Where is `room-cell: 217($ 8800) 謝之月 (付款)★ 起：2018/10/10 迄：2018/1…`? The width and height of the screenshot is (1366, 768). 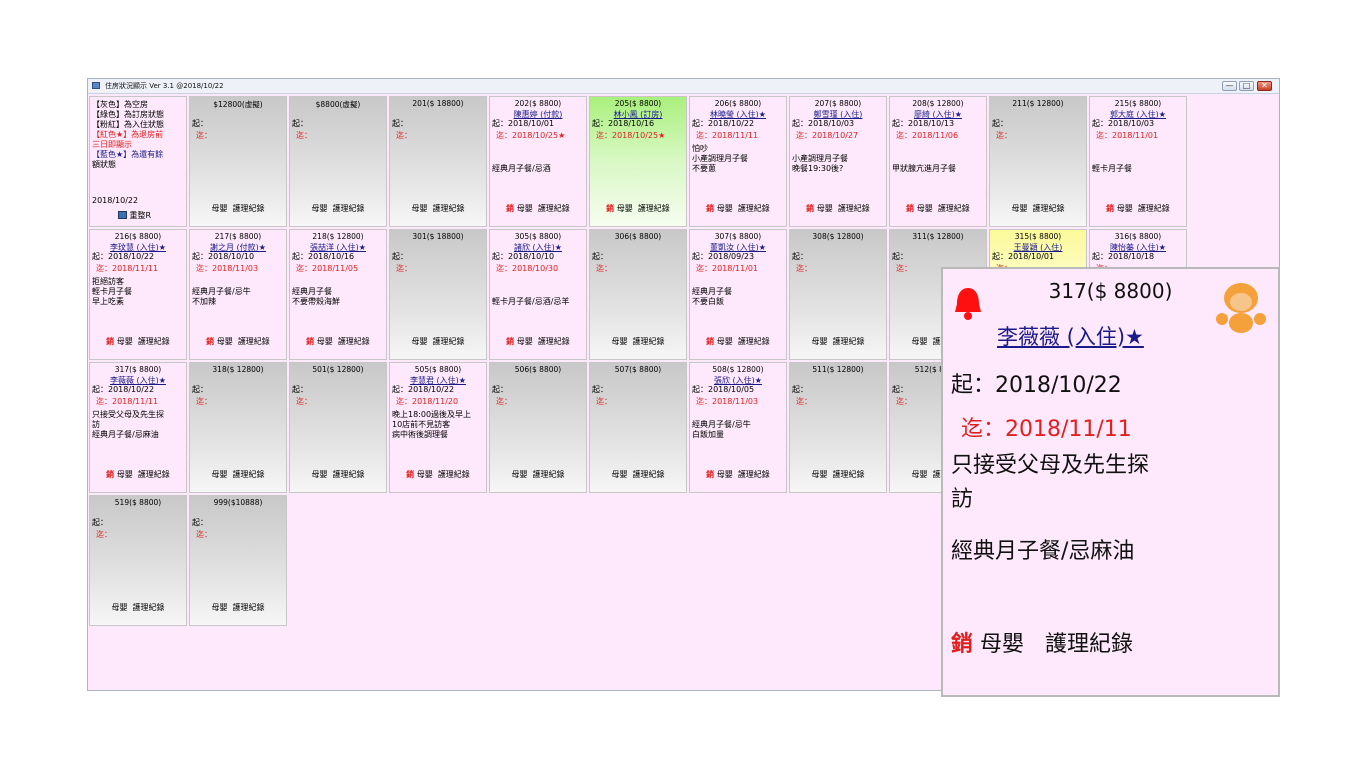
room-cell: 217($ 8800) 謝之月 (付款)★ 起：2018/10/10 迄：2018/1… is located at coordinates (238, 294).